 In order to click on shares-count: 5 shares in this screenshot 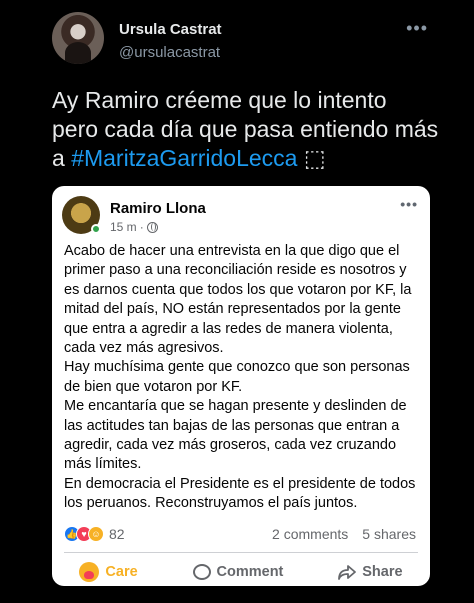, I will do `click(389, 534)`.